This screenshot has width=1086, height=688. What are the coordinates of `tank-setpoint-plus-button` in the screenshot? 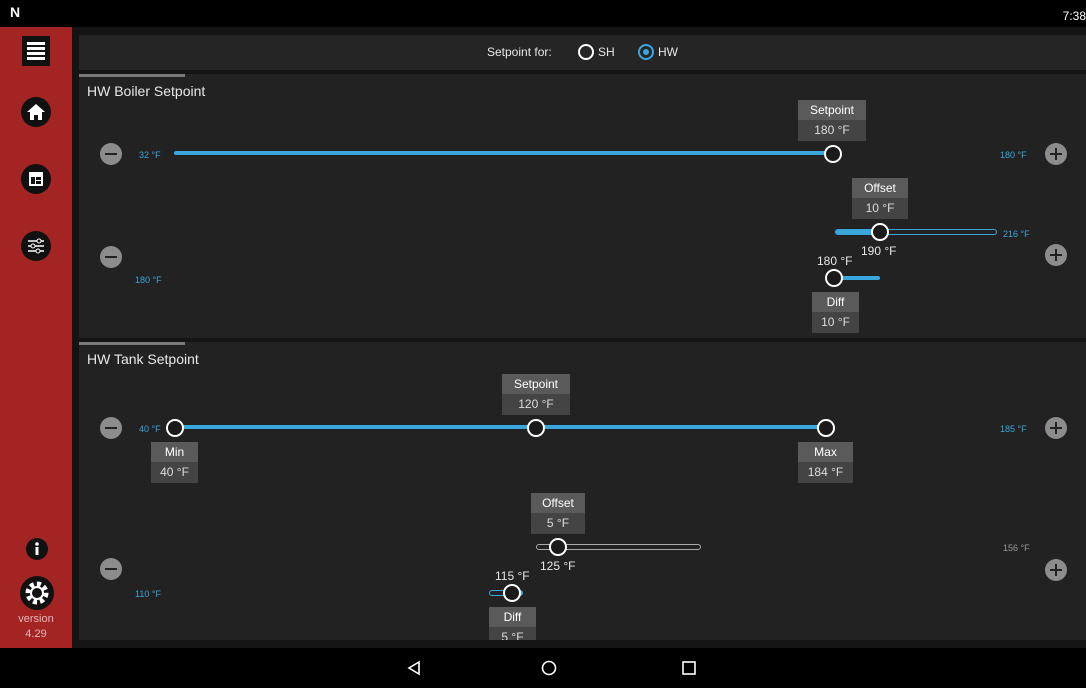 It's located at (1056, 428).